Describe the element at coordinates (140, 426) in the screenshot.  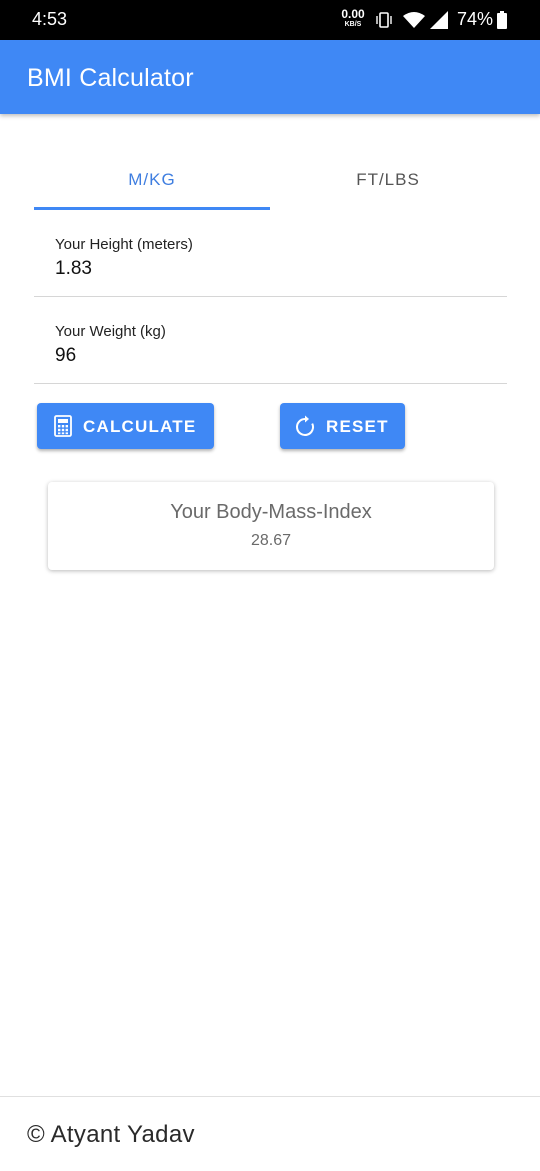
I see `calculate-button-label: CALCULATE` at that location.